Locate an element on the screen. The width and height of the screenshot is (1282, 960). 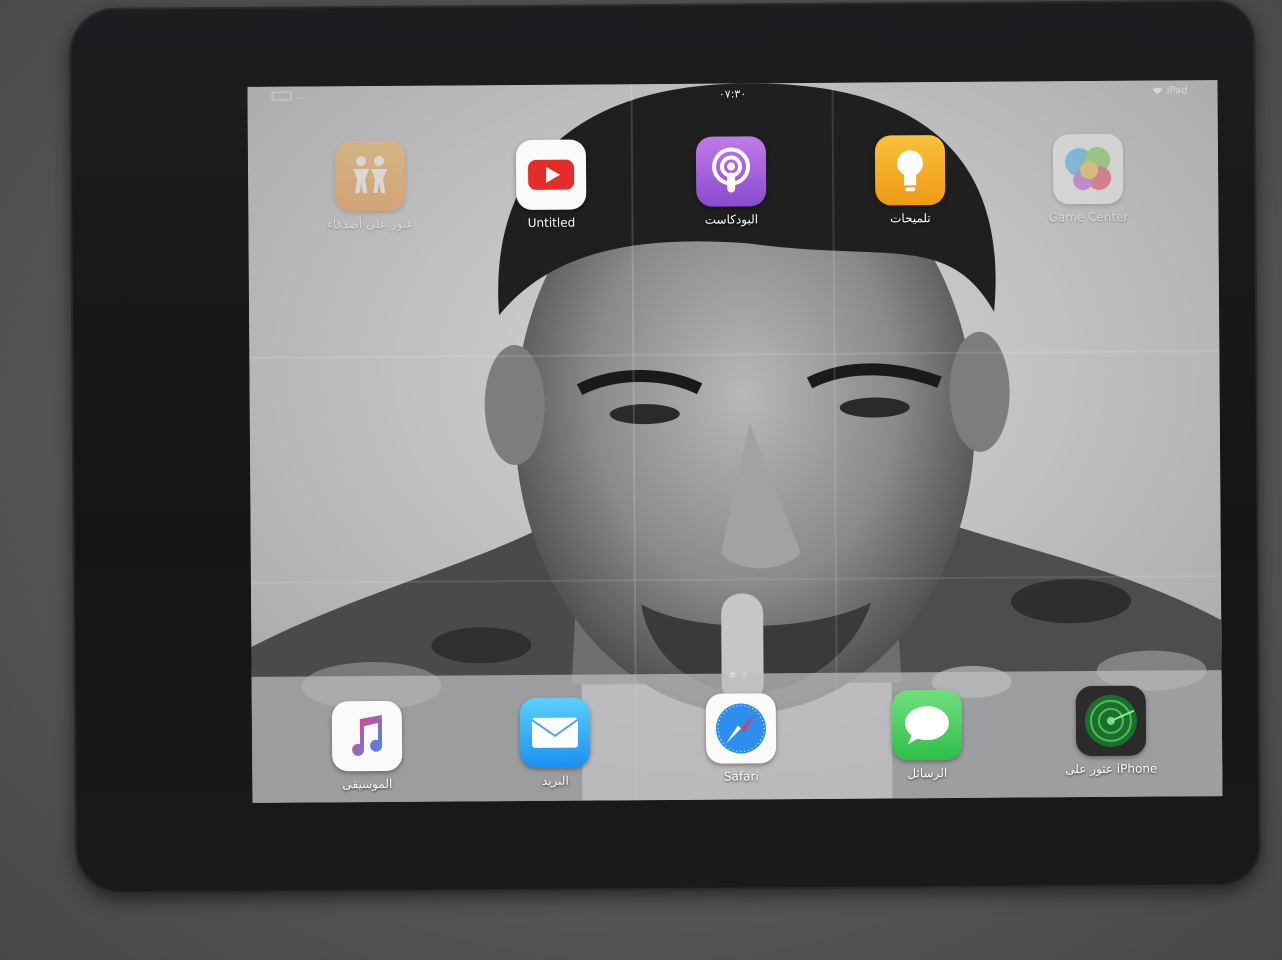
device-name: iPad is located at coordinates (1177, 91).